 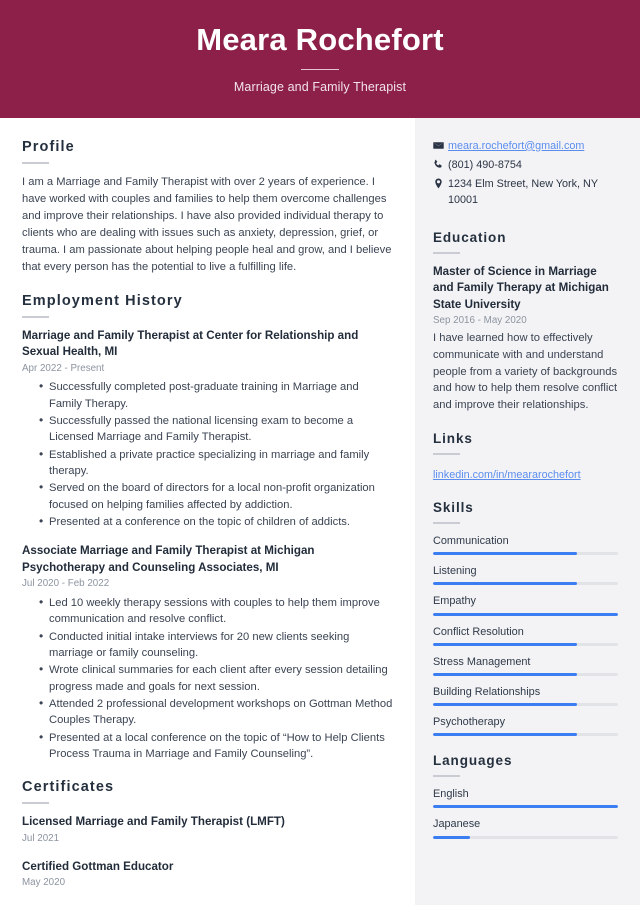 I want to click on contact-address-row: 1234 Elm Street, New York, NY 10001, so click(x=525, y=192).